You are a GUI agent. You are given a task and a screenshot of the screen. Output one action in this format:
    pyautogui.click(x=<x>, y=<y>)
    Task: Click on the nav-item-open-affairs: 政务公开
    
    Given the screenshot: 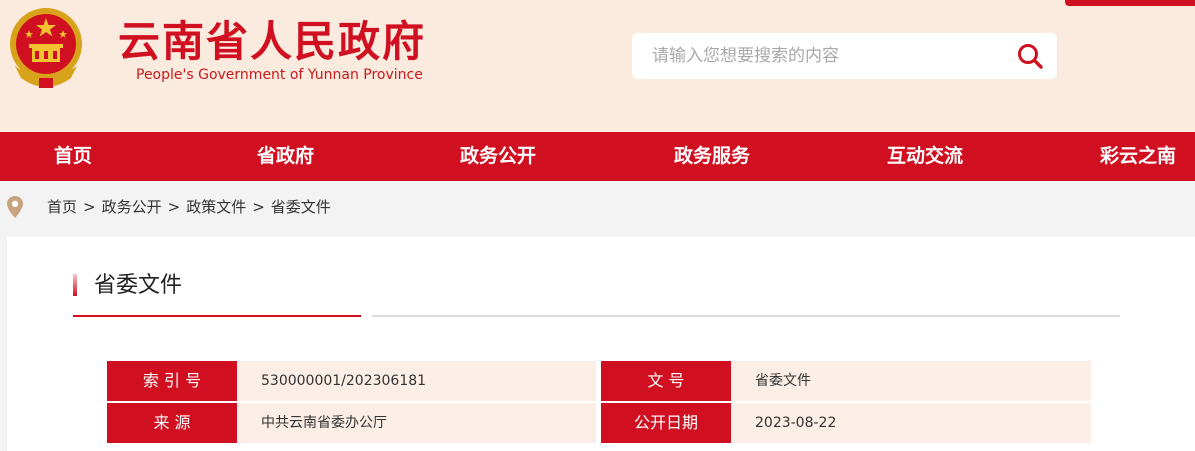 What is the action you would take?
    pyautogui.click(x=498, y=156)
    